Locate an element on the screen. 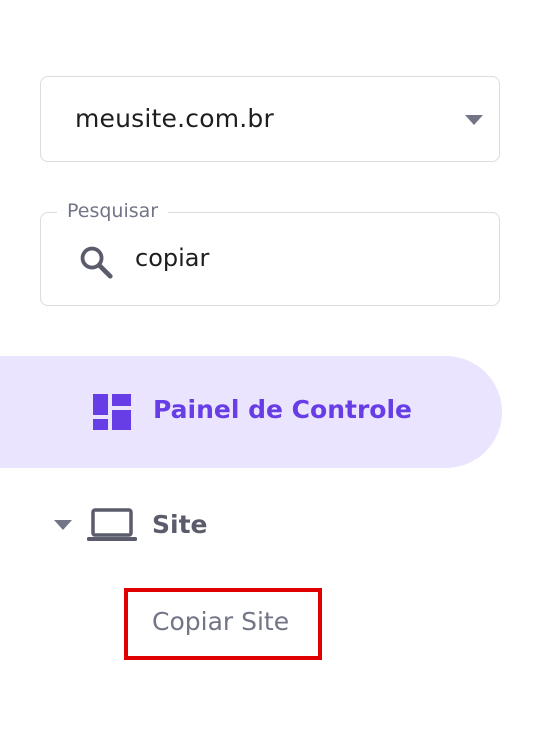  laptop-icon is located at coordinates (112, 524).